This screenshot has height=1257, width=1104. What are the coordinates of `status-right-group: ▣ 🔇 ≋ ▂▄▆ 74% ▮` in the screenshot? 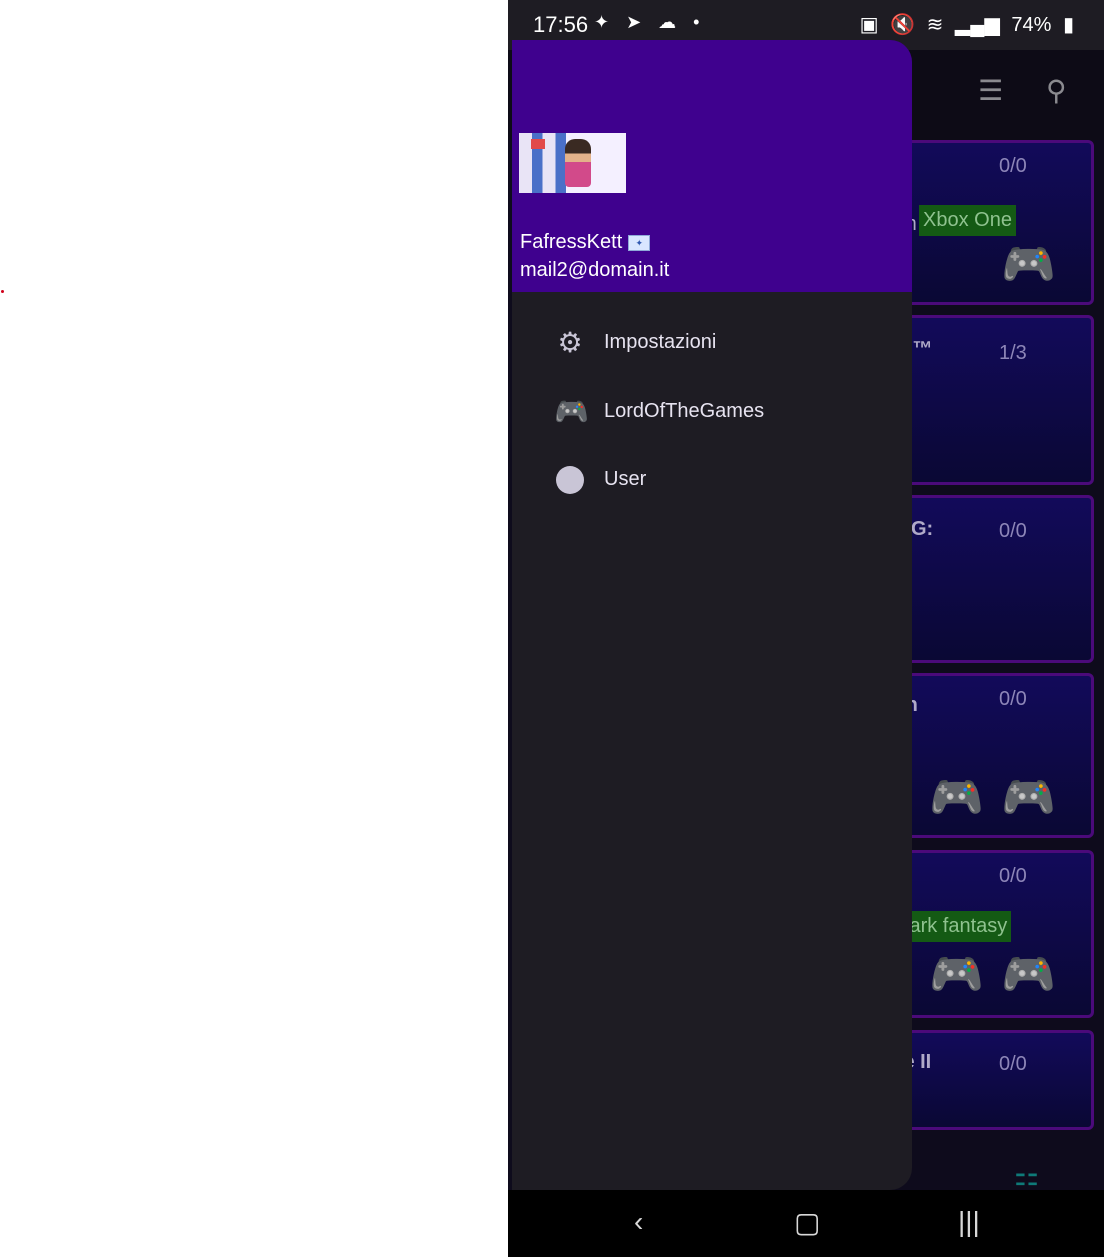 It's located at (964, 24).